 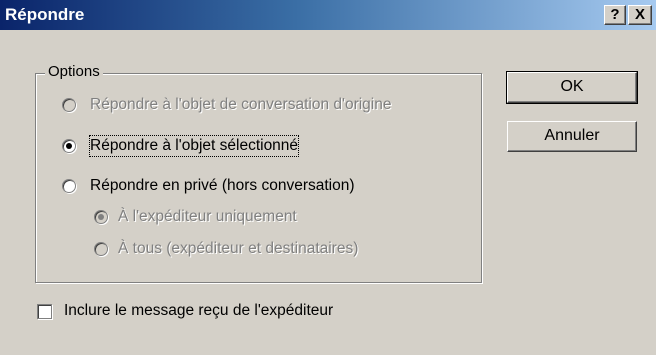 I want to click on close-button: X, so click(x=640, y=15).